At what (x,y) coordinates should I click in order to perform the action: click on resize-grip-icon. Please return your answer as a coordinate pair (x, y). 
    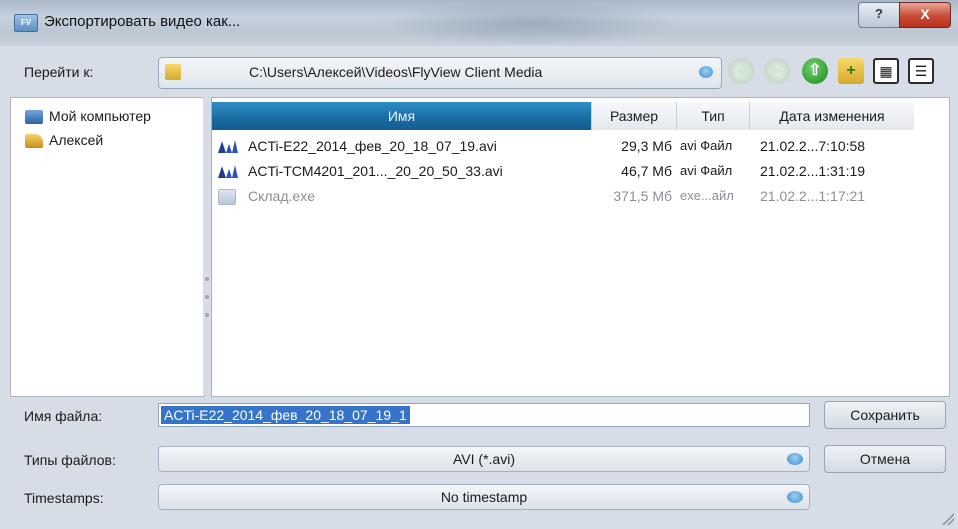
    Looking at the image, I should click on (948, 519).